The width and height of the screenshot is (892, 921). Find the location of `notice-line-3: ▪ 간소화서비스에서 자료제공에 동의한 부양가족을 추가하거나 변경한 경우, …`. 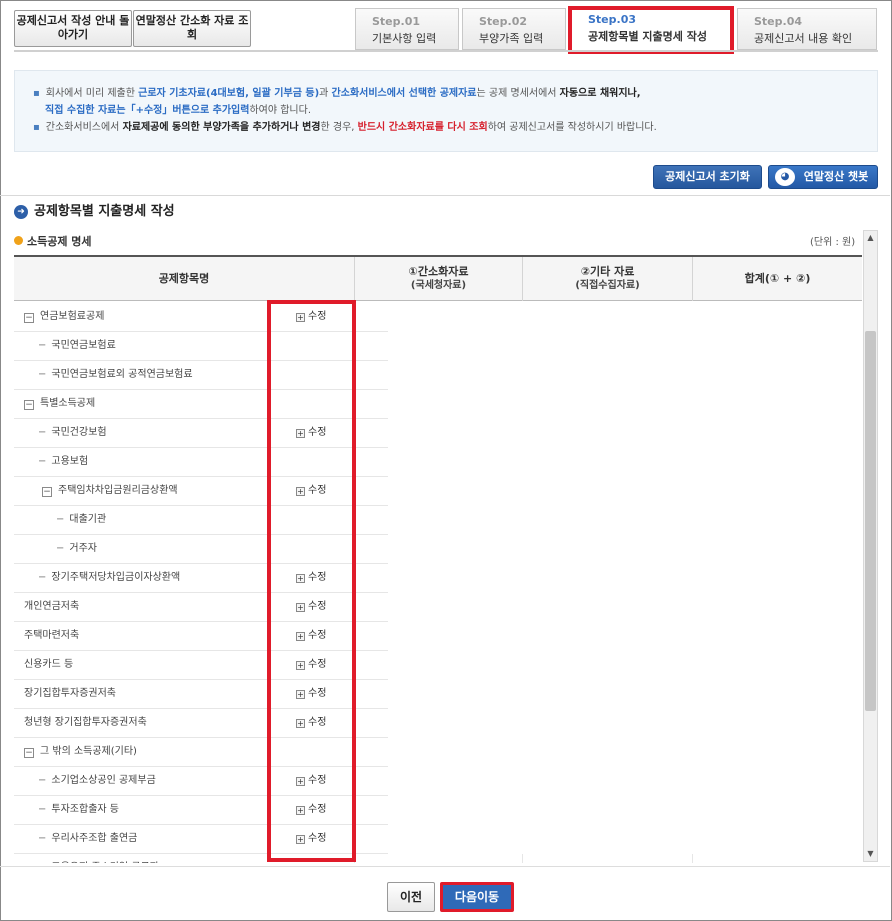

notice-line-3: ▪ 간소화서비스에서 자료제공에 동의한 부양가족을 추가하거나 변경한 경우, … is located at coordinates (345, 127).